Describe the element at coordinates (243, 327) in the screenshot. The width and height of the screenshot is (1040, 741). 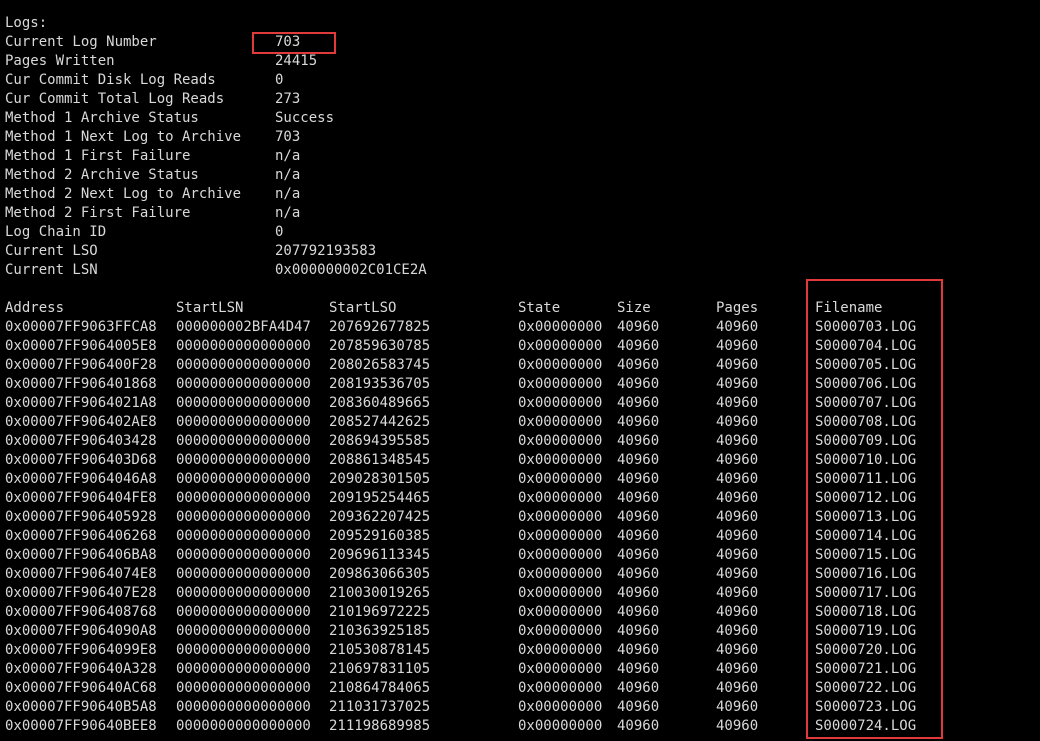
I see `cell-start-lsn: 000000002BFA4D47` at that location.